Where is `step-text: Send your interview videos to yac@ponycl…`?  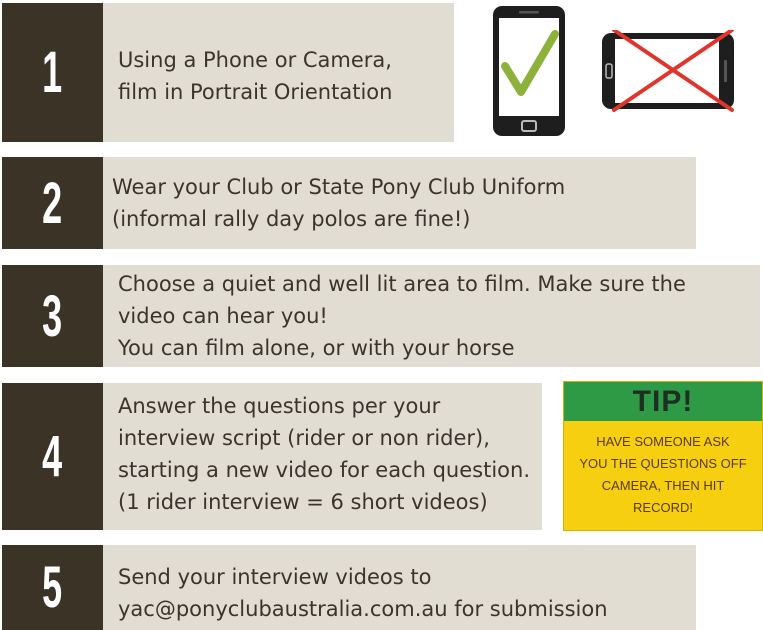 step-text: Send your interview videos to yac@ponycl… is located at coordinates (363, 593).